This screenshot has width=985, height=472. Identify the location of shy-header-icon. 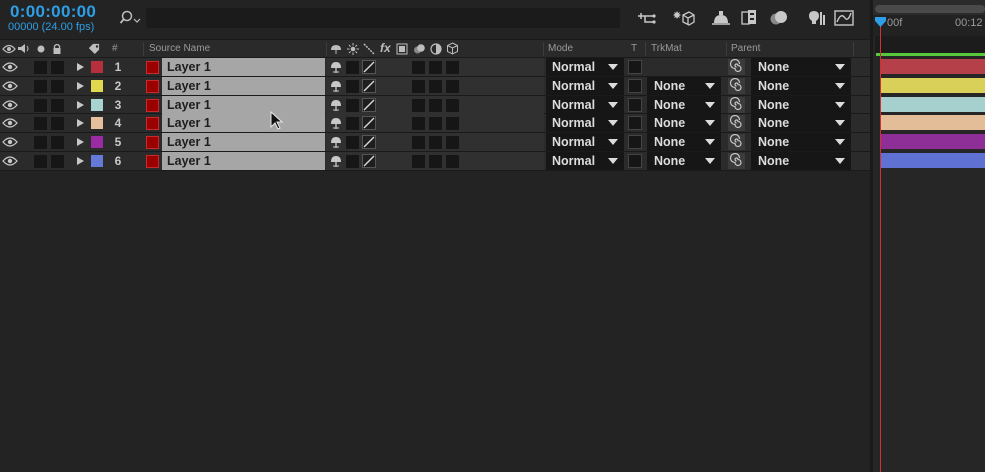
(336, 49).